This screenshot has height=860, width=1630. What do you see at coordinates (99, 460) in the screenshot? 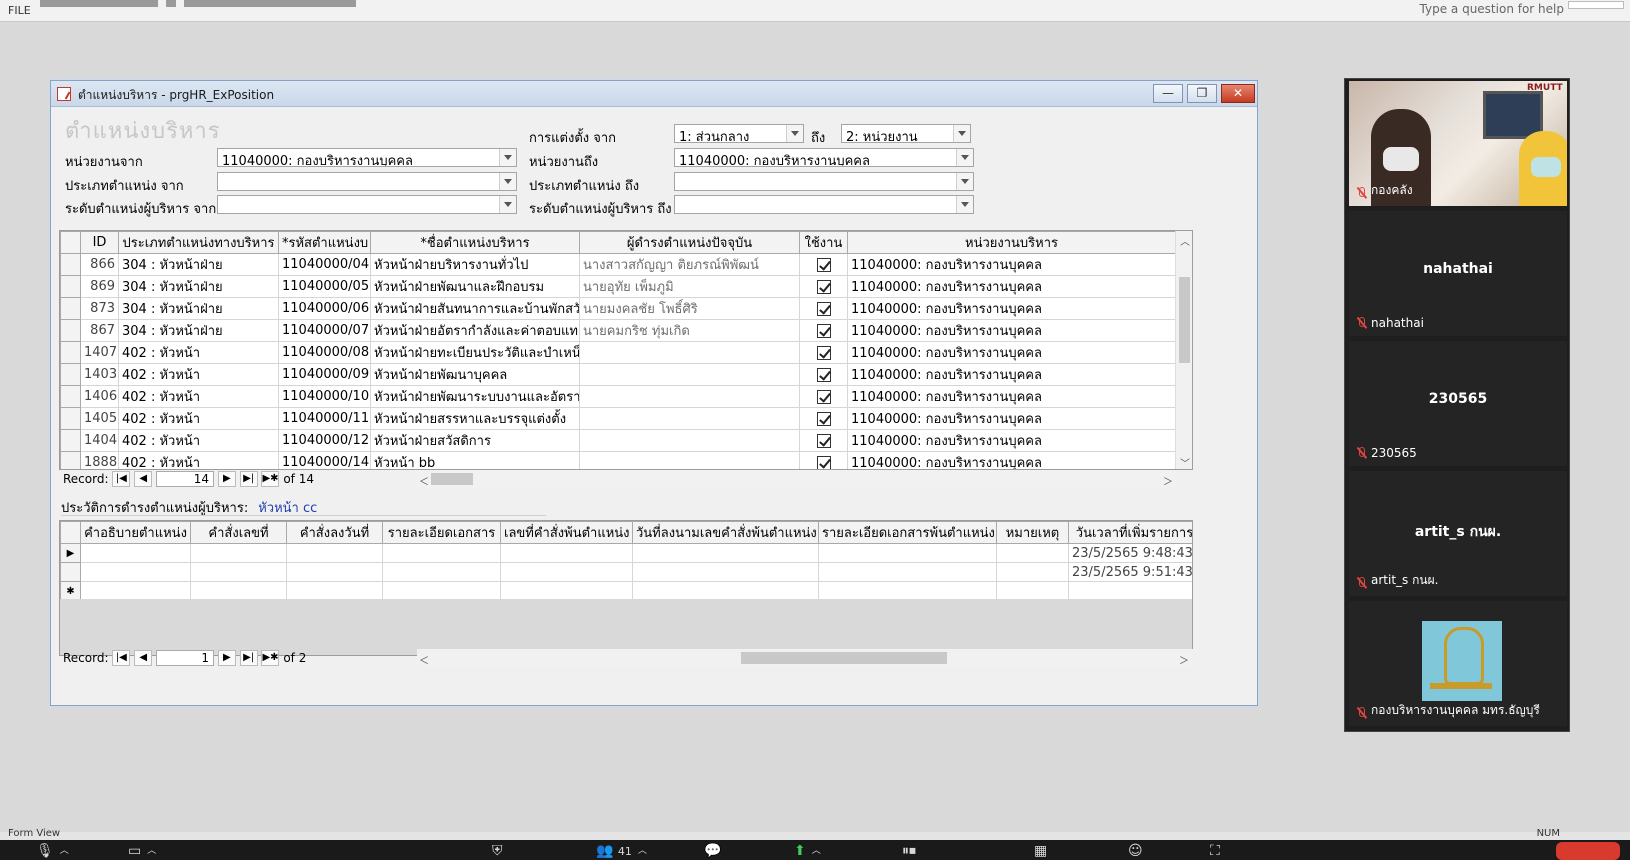
I see `cell-id: 1888` at bounding box center [99, 460].